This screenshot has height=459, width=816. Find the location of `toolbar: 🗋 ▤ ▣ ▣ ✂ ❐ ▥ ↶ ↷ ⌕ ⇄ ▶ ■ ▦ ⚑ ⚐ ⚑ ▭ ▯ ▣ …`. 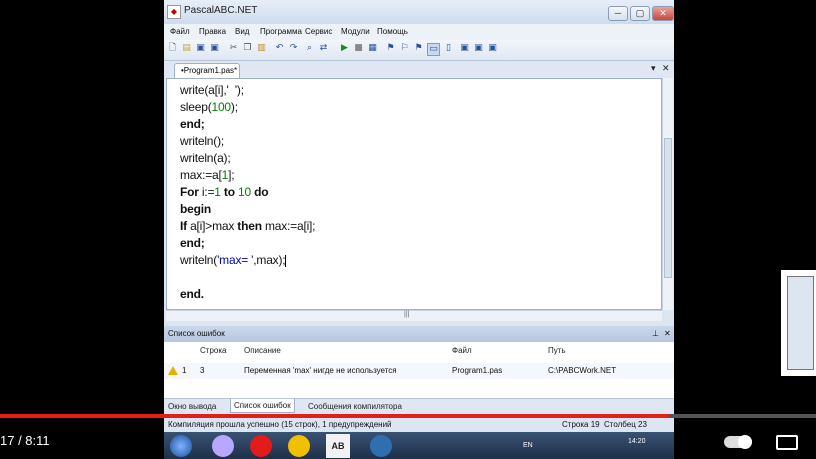

toolbar: 🗋 ▤ ▣ ▣ ✂ ❐ ▥ ↶ ↷ ⌕ ⇄ ▶ ■ ▦ ⚑ ⚐ ⚑ ▭ ▯ ▣ … is located at coordinates (419, 50).